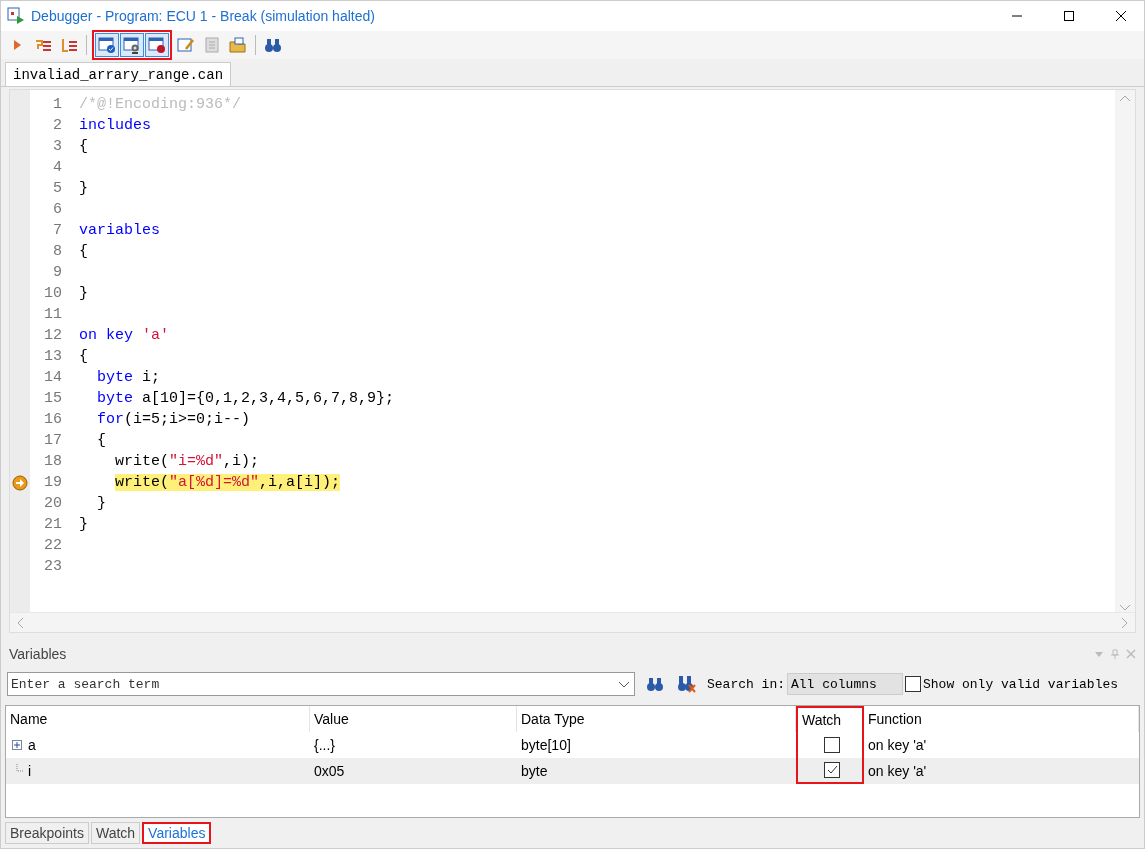 This screenshot has height=849, width=1145. I want to click on line-number: 2, so click(57, 126).